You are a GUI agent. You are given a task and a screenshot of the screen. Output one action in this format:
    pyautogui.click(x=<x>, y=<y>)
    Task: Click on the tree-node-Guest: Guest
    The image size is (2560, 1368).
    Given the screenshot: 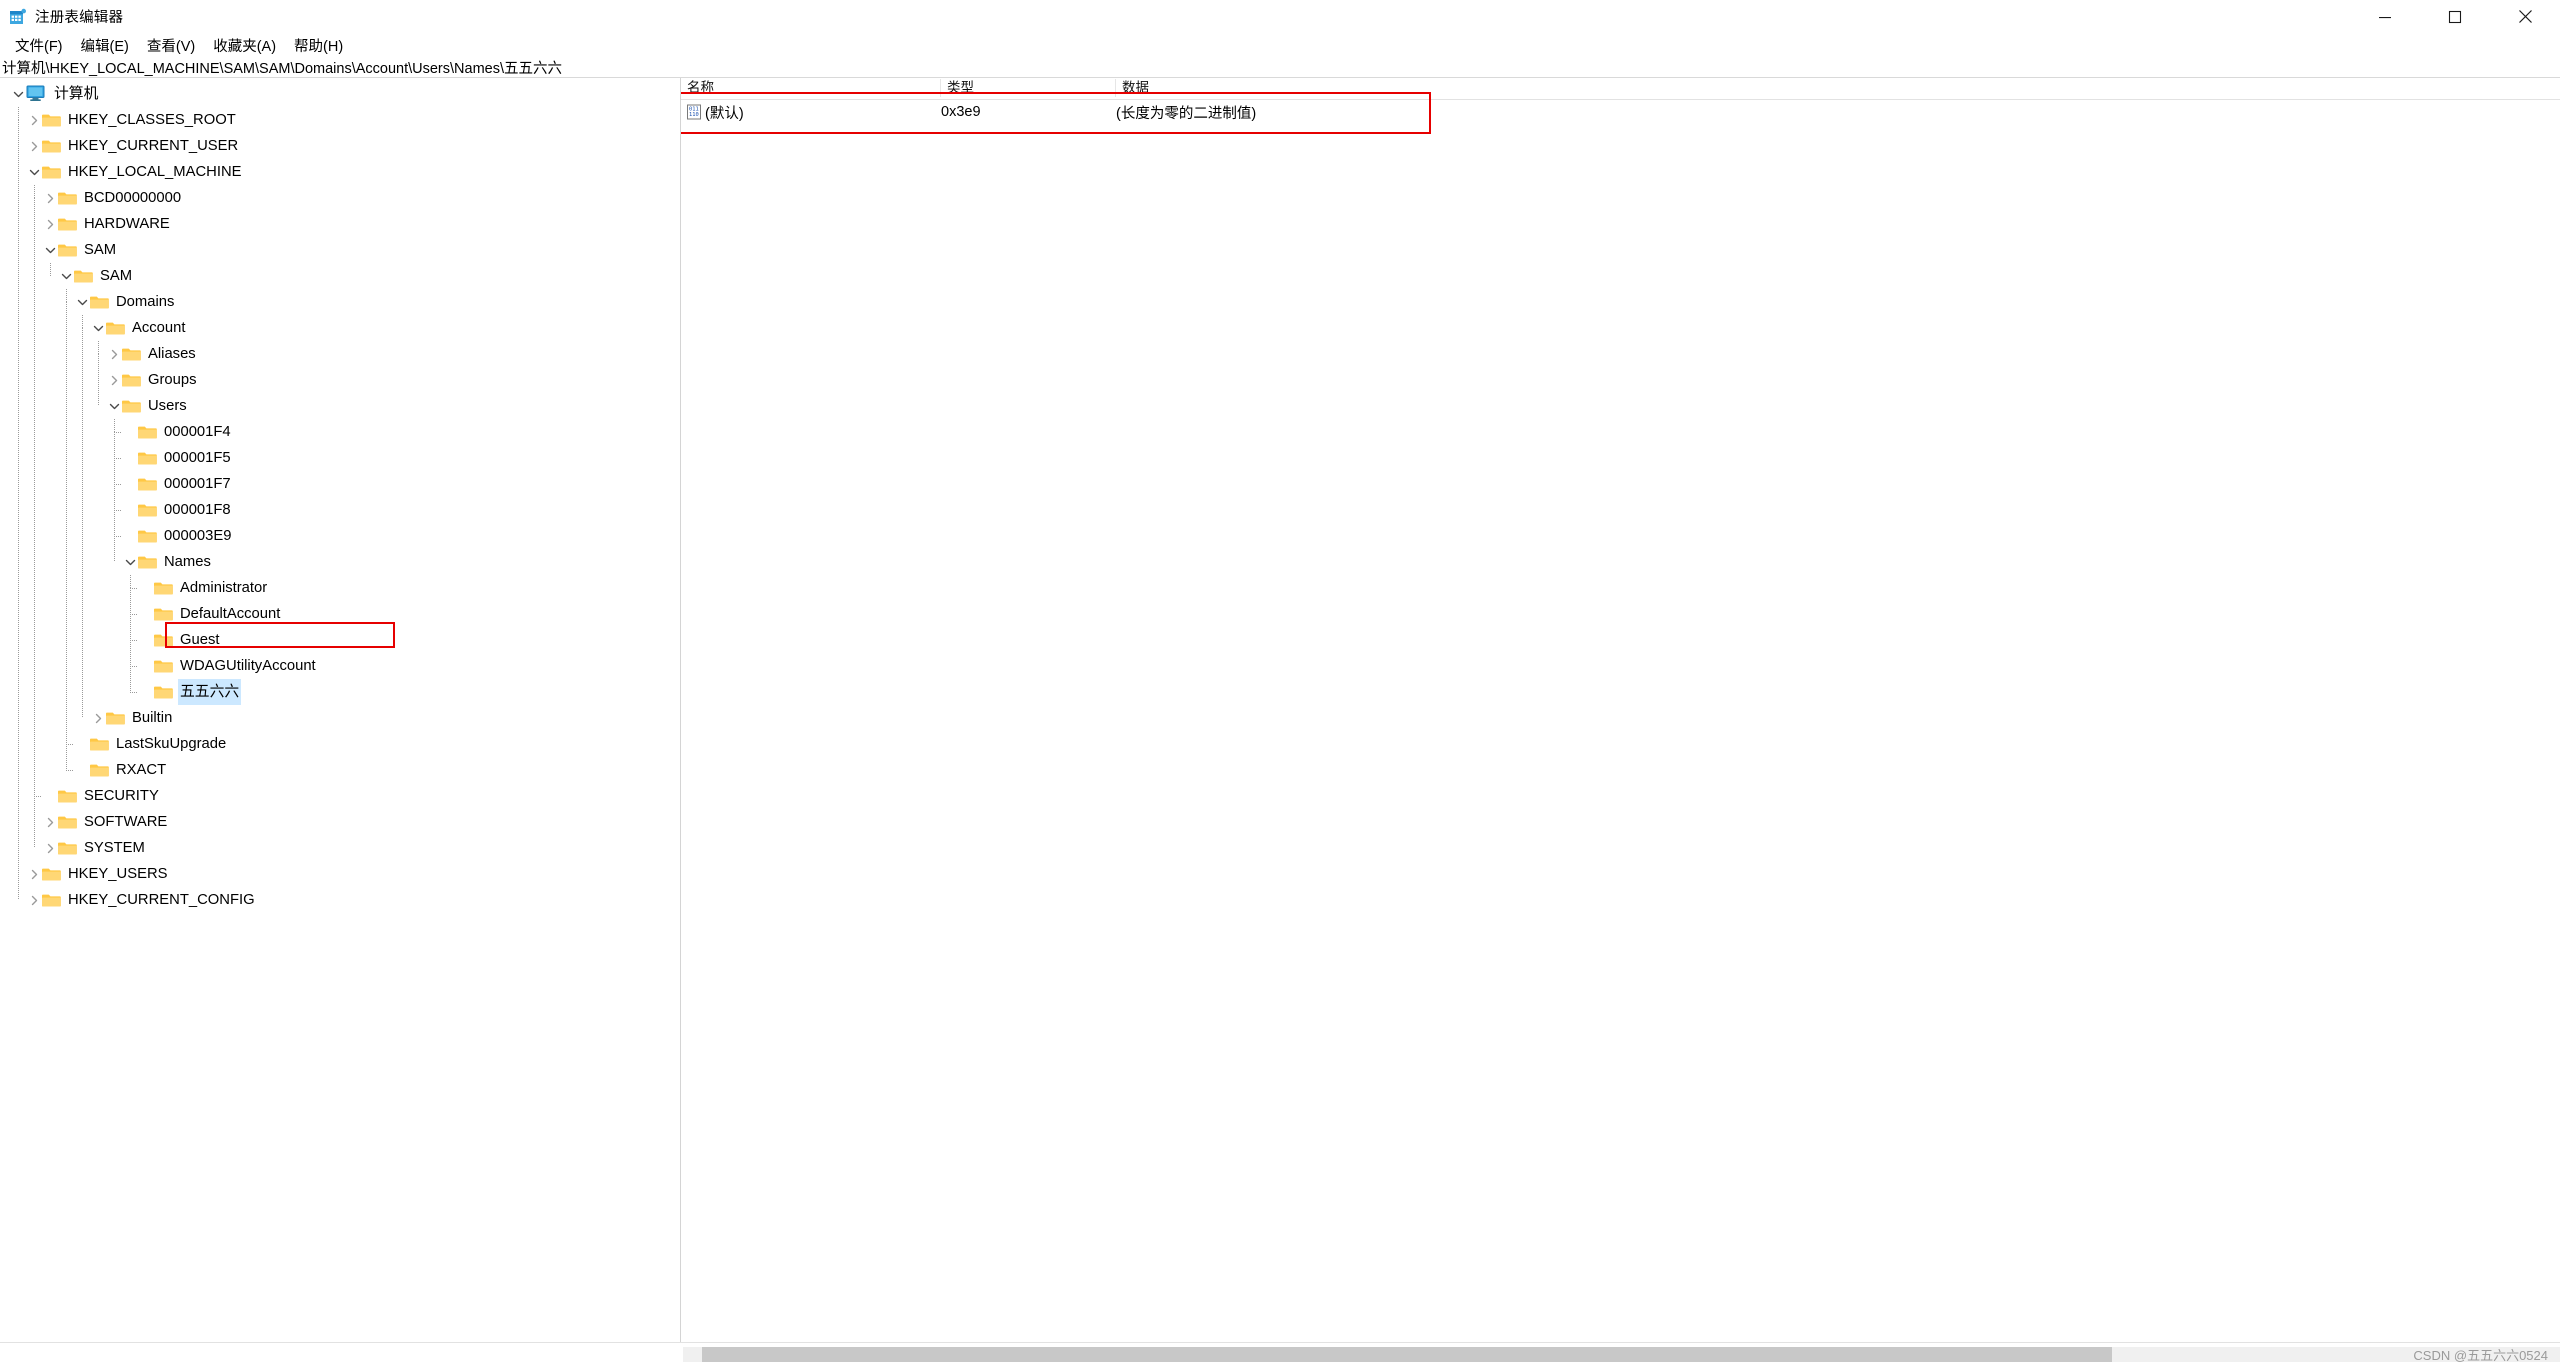 What is the action you would take?
    pyautogui.click(x=340, y=640)
    